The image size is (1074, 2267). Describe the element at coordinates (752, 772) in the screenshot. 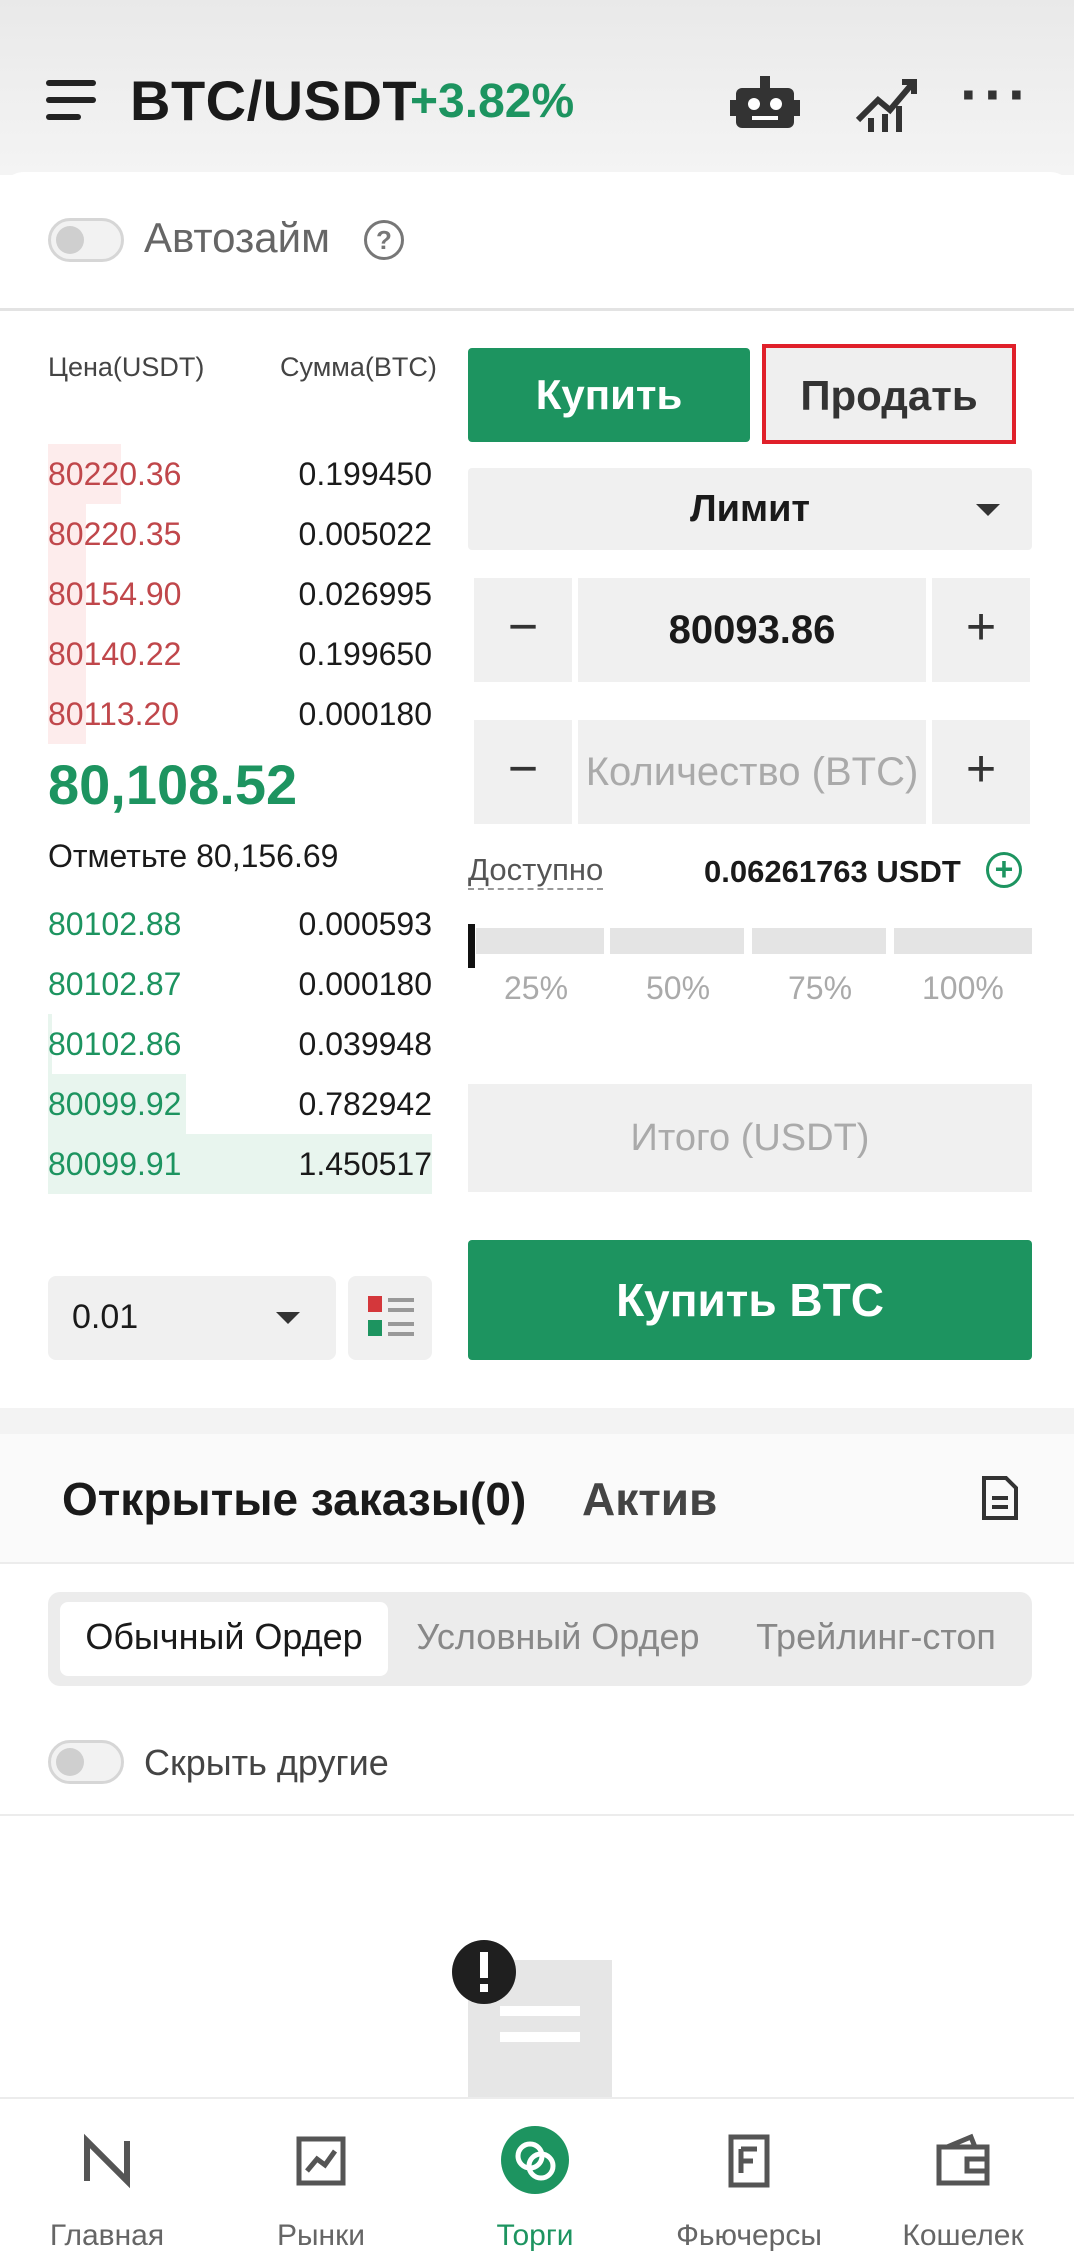

I see `quantity-input: Количество (BTC)` at that location.